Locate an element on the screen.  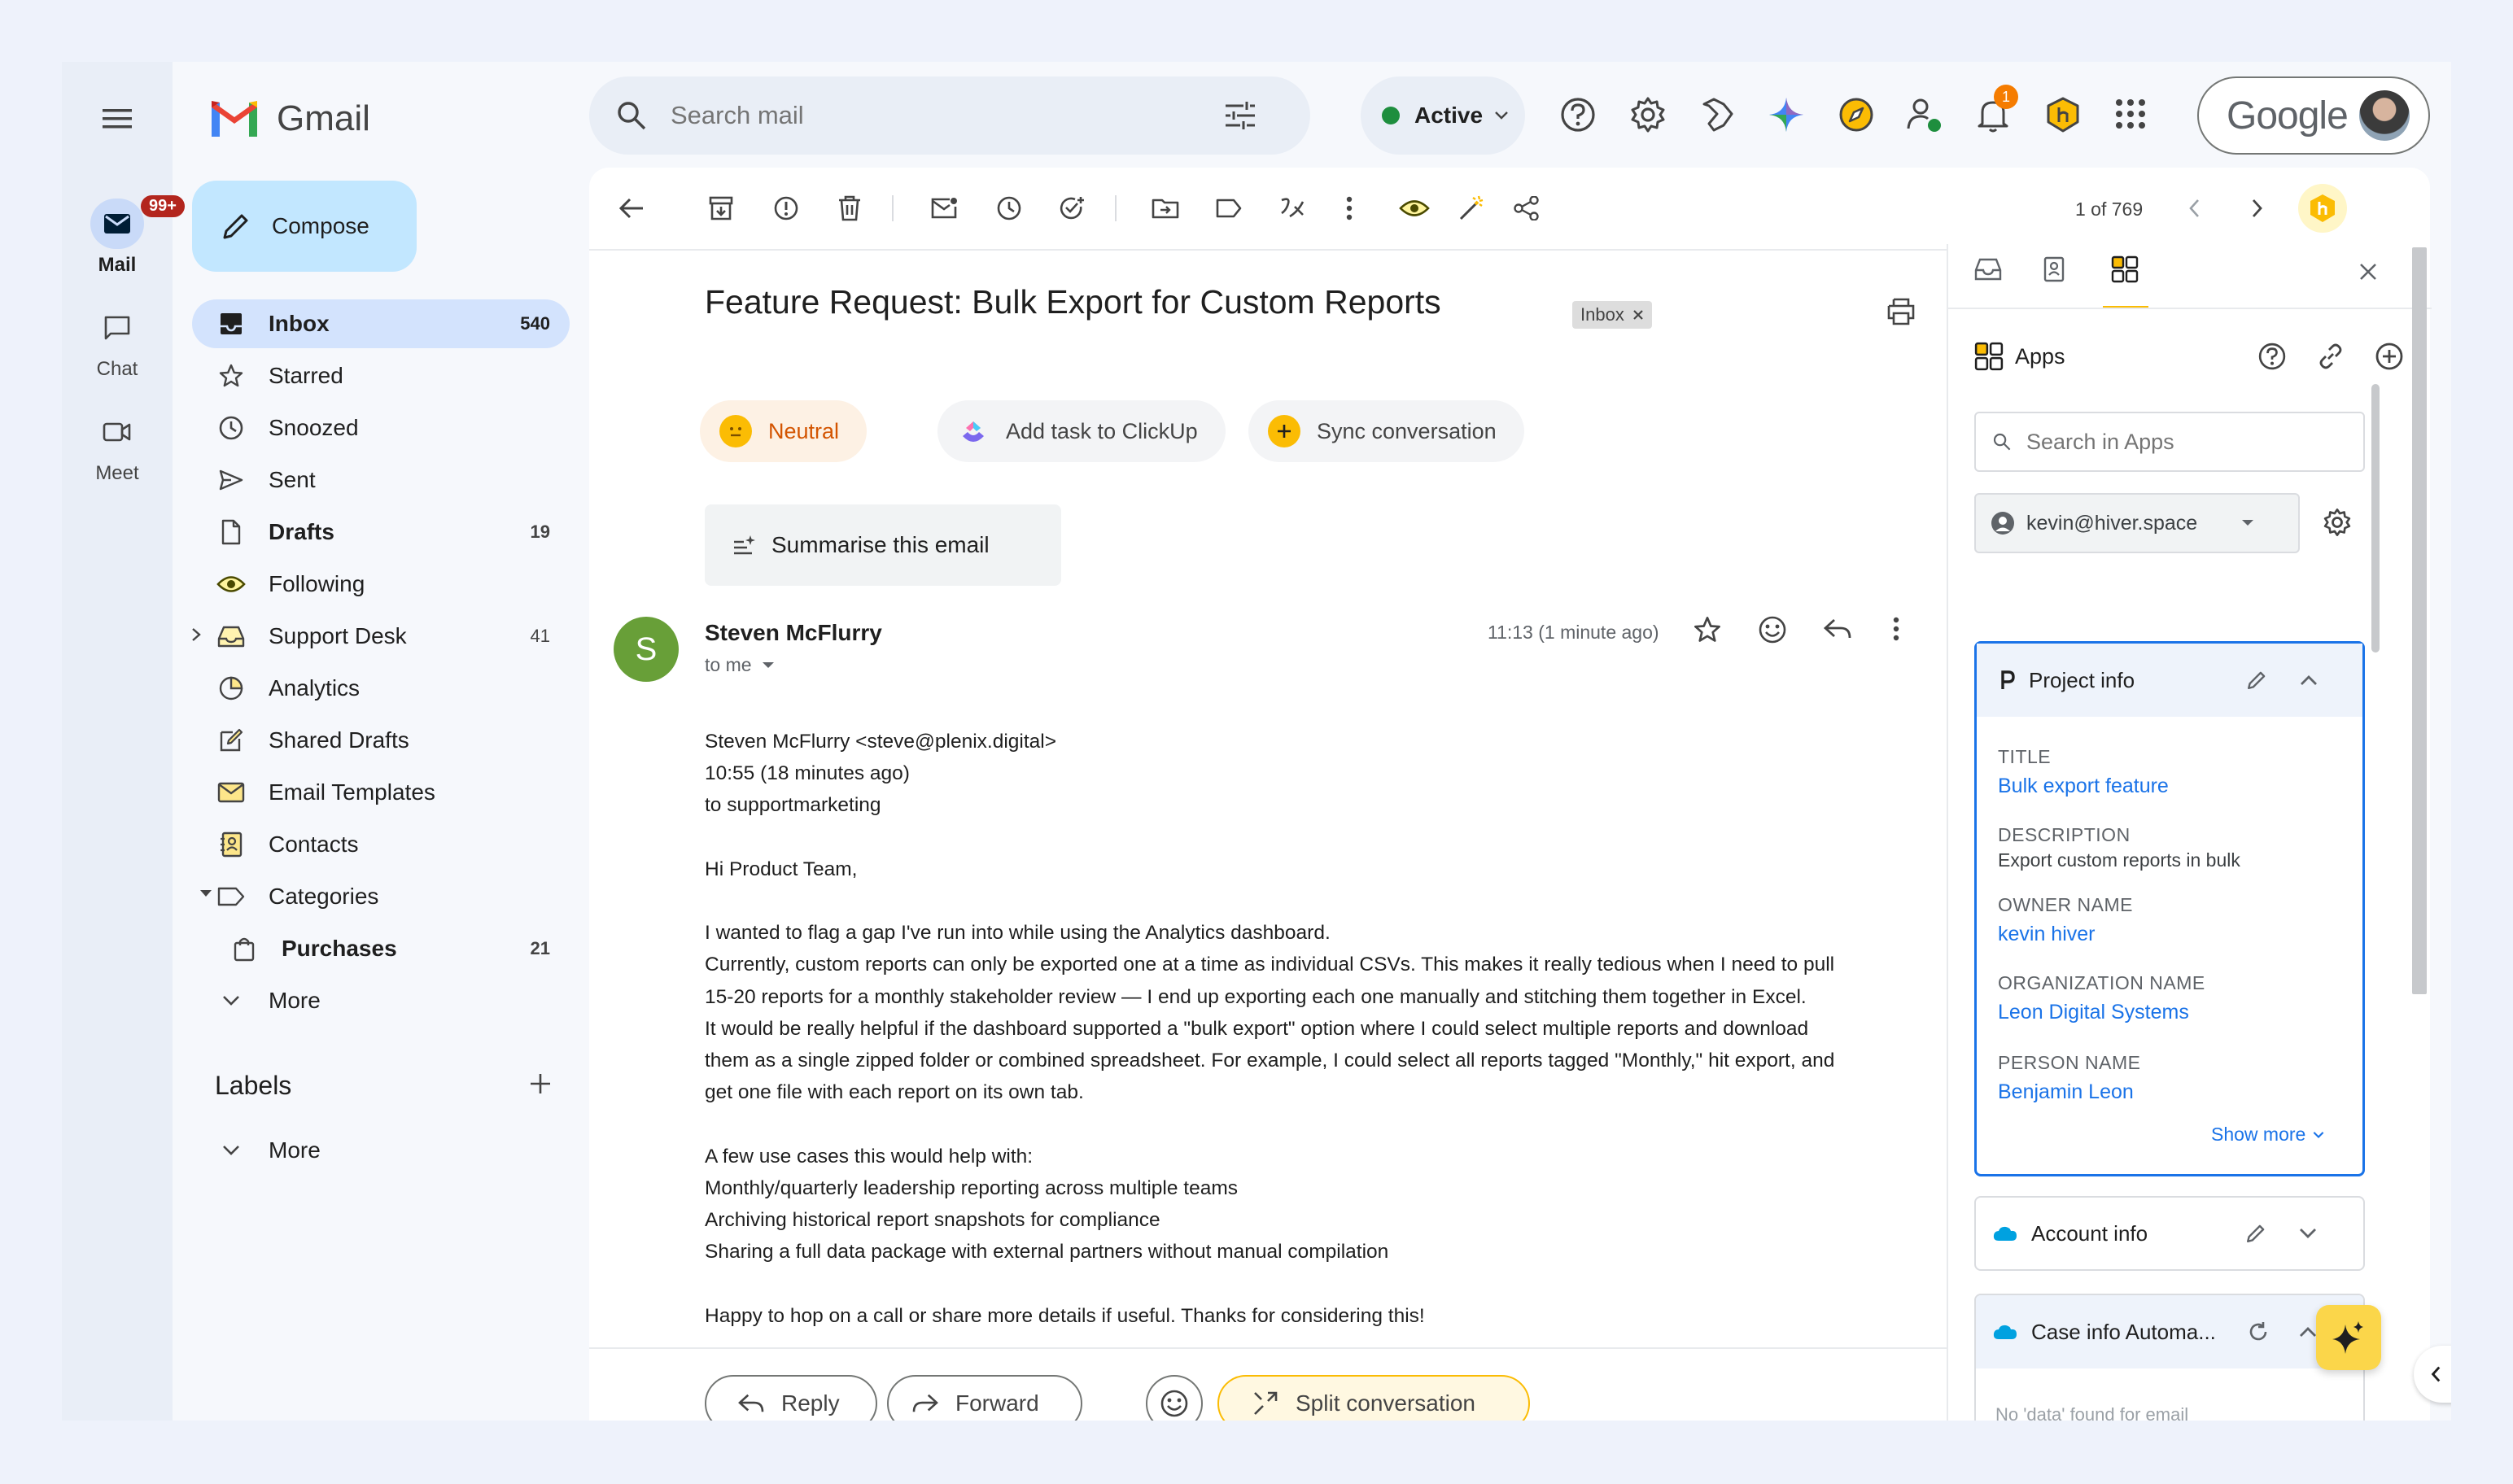
nav-contacts: Contacts is located at coordinates (381, 845).